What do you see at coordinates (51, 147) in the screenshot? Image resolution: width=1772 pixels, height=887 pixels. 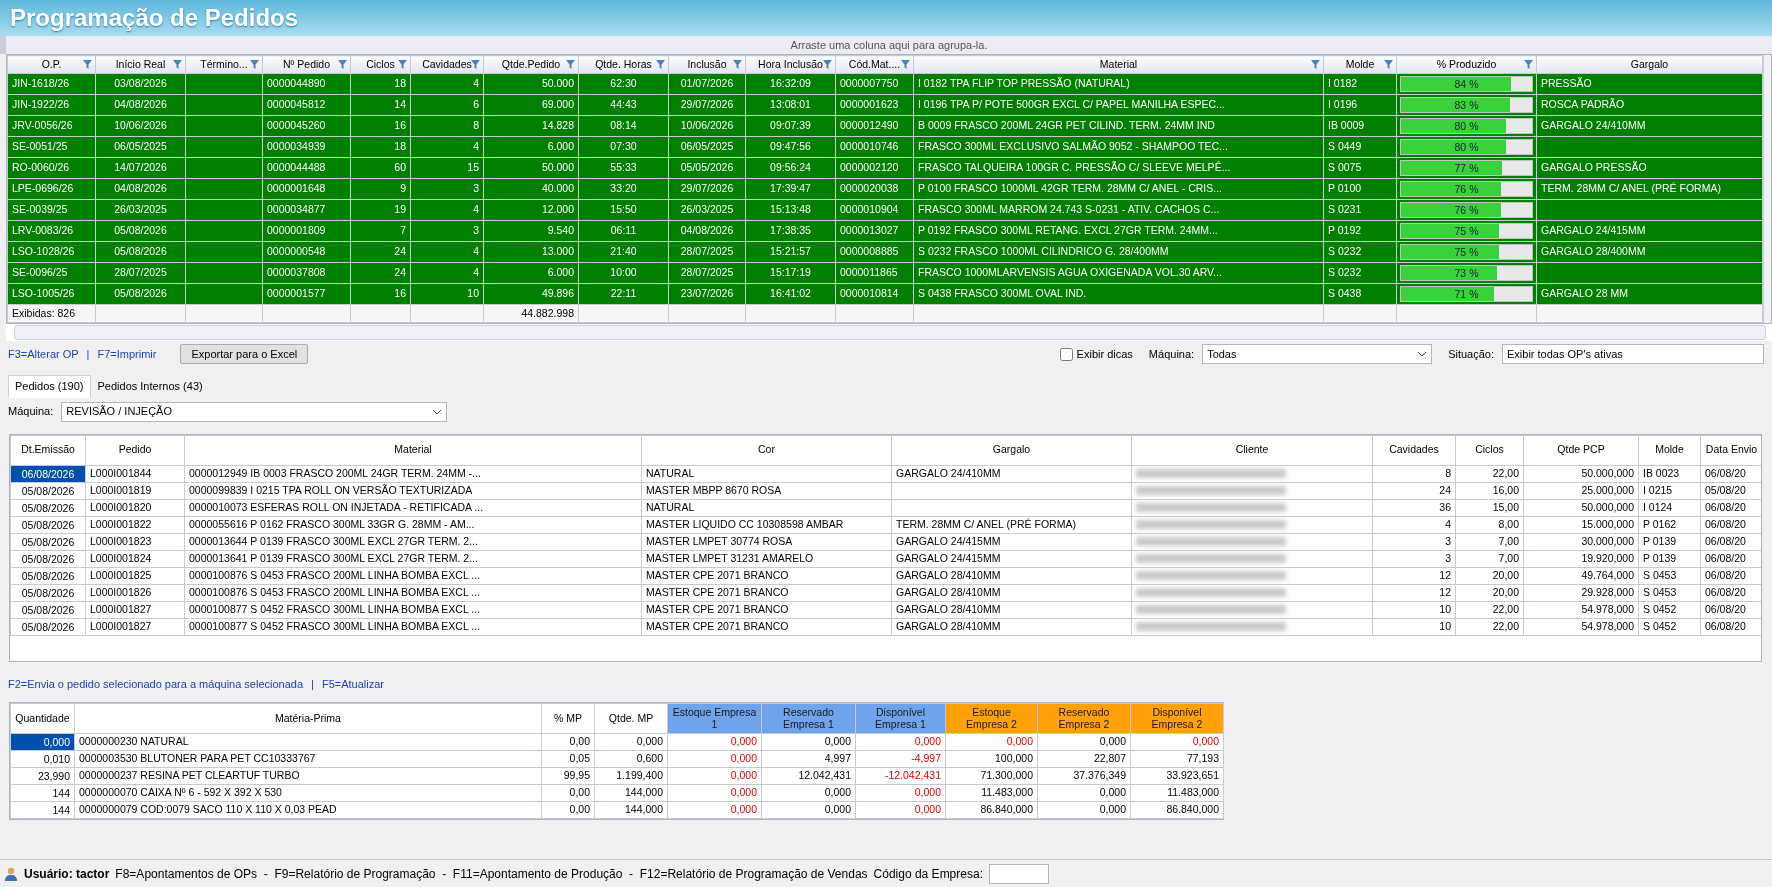 I see `table-cell: SE-0051/25` at bounding box center [51, 147].